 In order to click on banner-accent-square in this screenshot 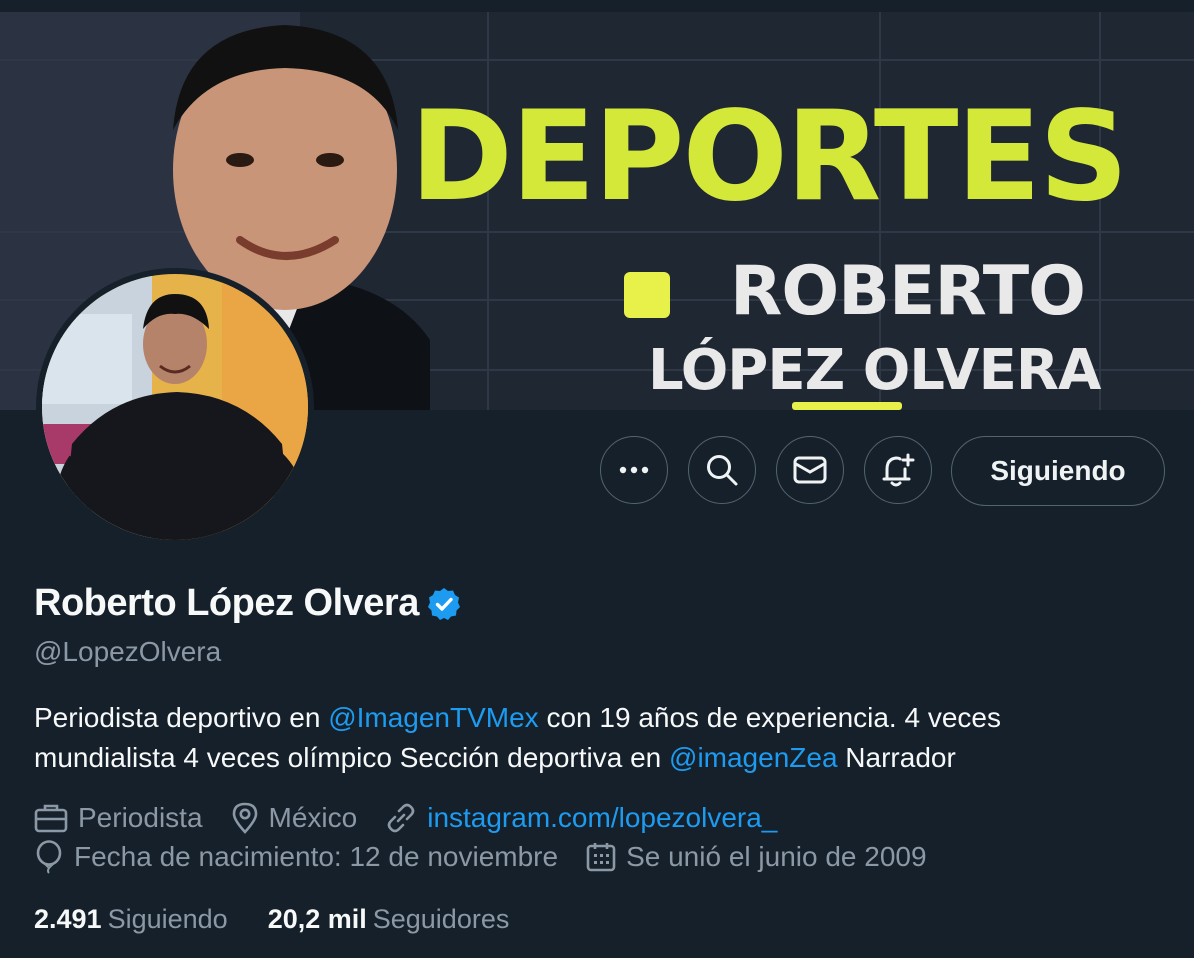, I will do `click(647, 295)`.